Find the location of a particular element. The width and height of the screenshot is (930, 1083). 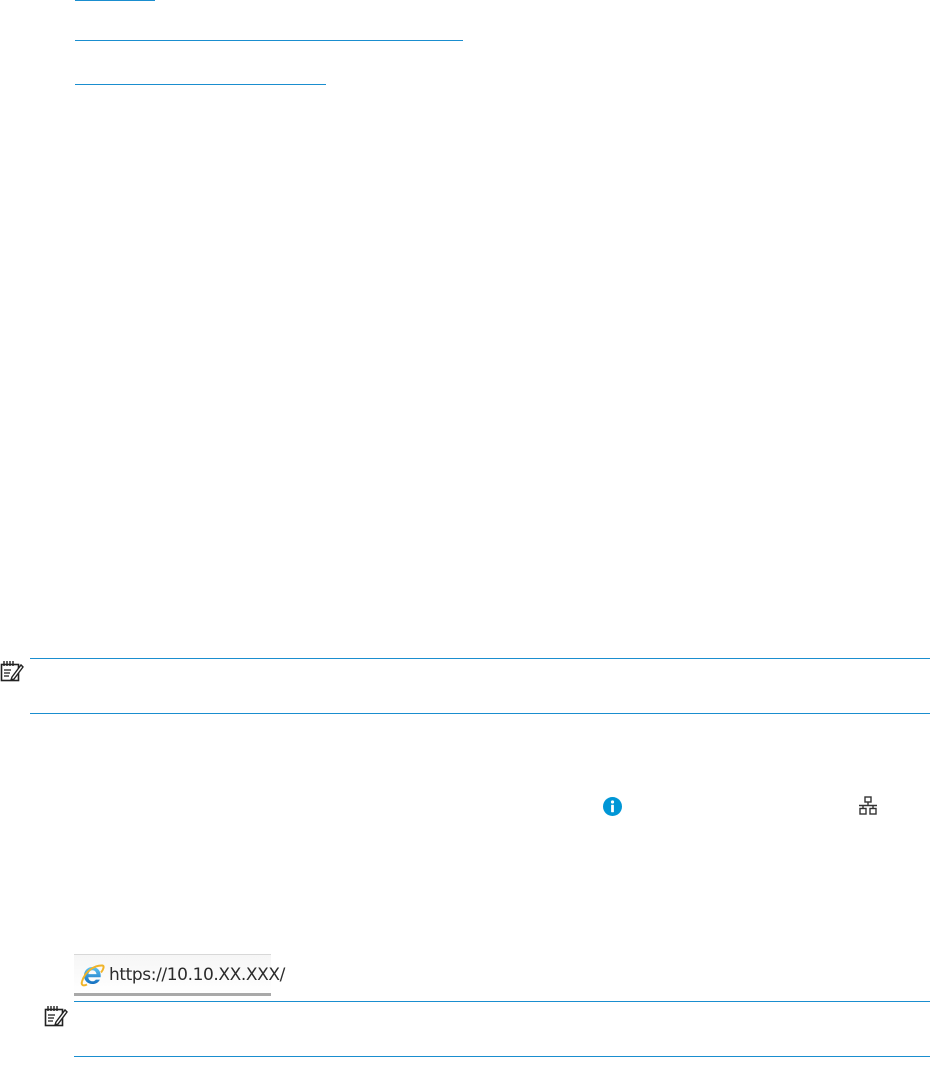

internet-explorer-icon is located at coordinates (92, 975).